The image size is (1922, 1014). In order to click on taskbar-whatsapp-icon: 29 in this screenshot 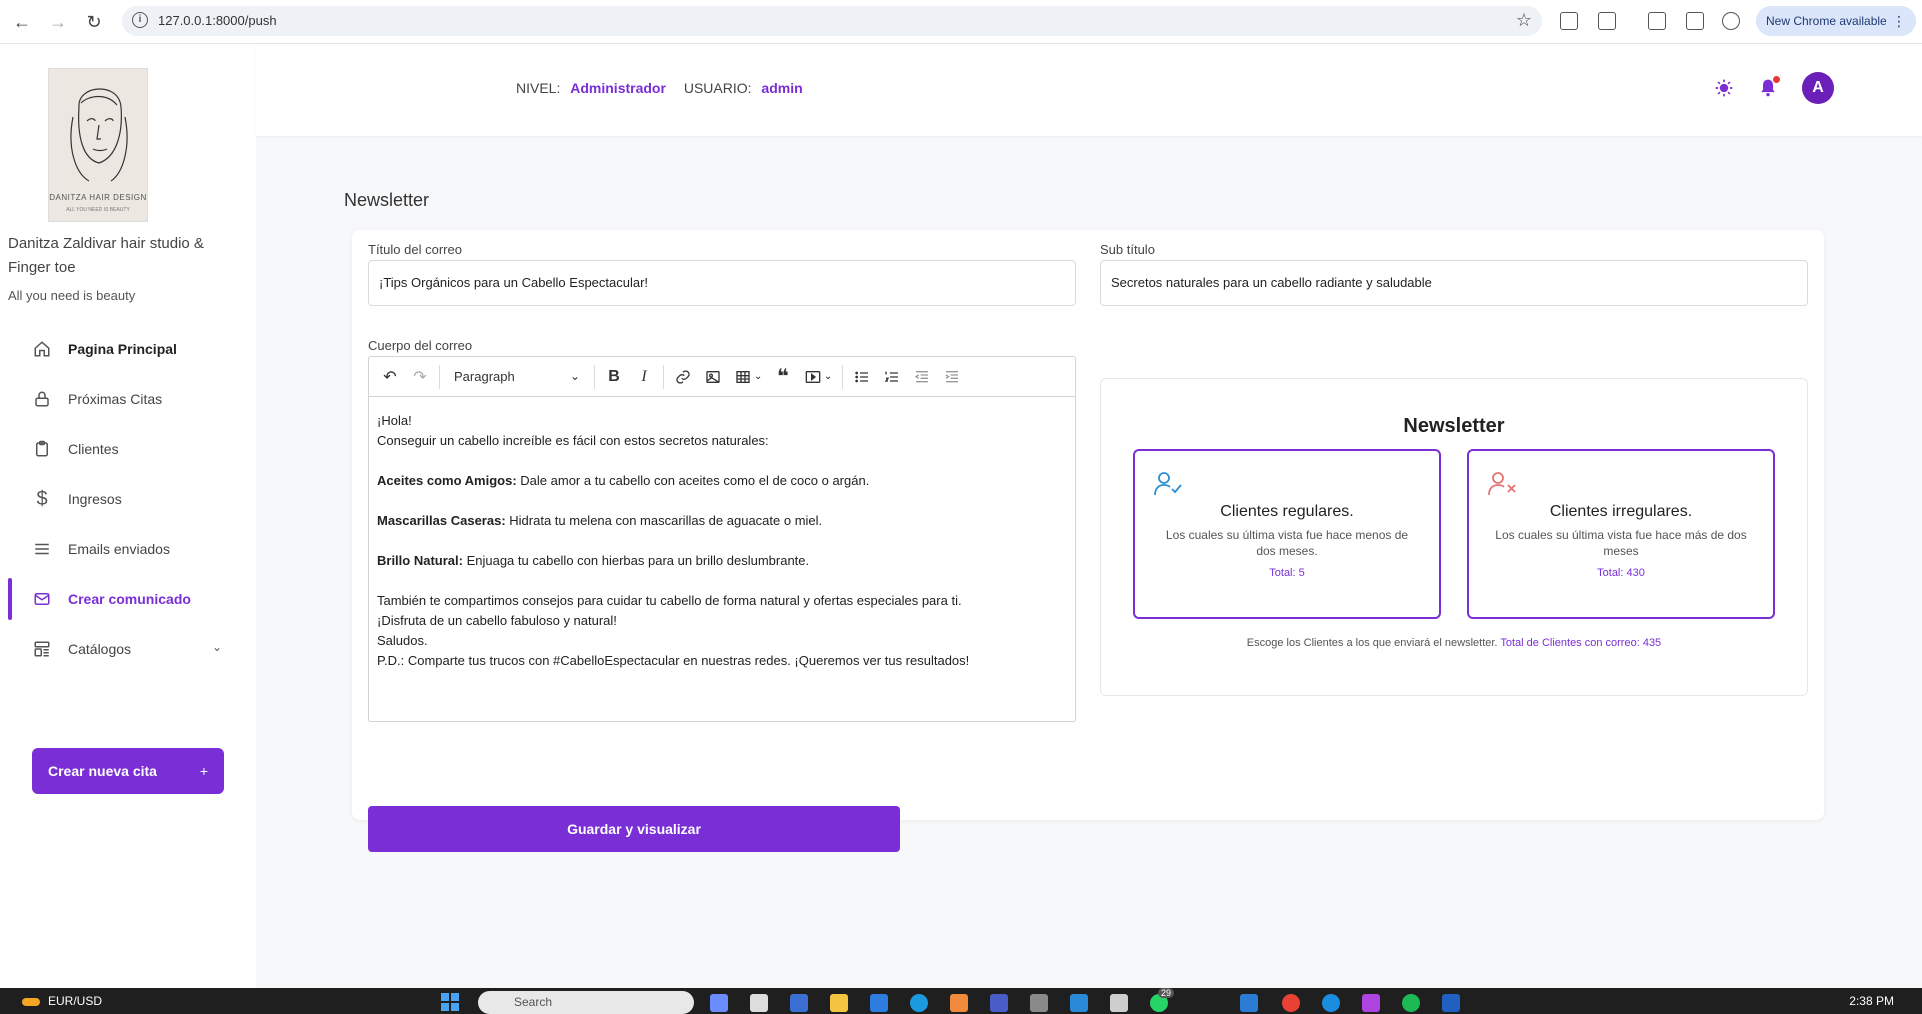, I will do `click(1162, 1000)`.